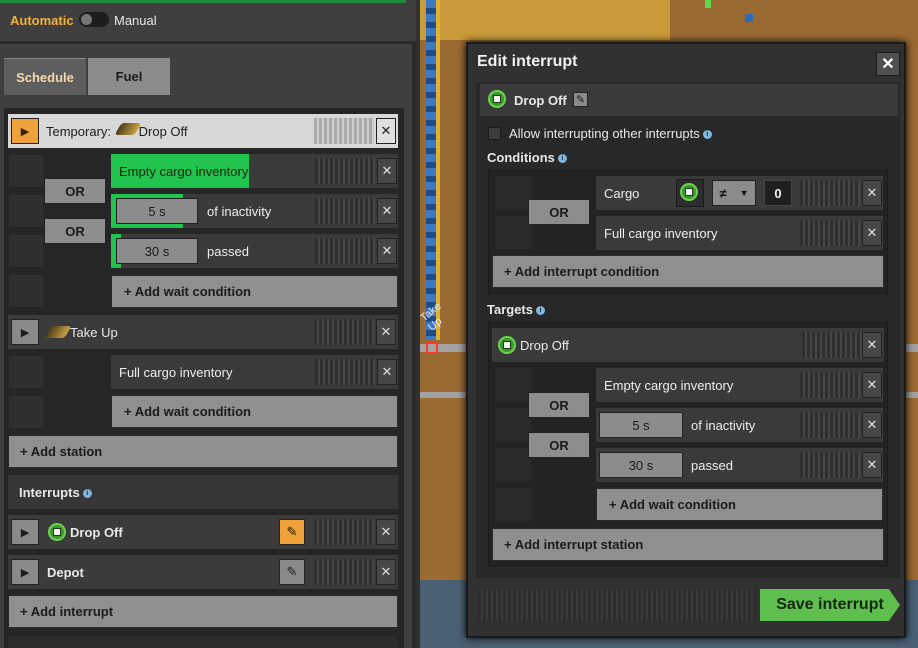 This screenshot has width=918, height=648. Describe the element at coordinates (254, 171) in the screenshot. I see `wait-condition-empty: Empty cargo inventory ✕` at that location.